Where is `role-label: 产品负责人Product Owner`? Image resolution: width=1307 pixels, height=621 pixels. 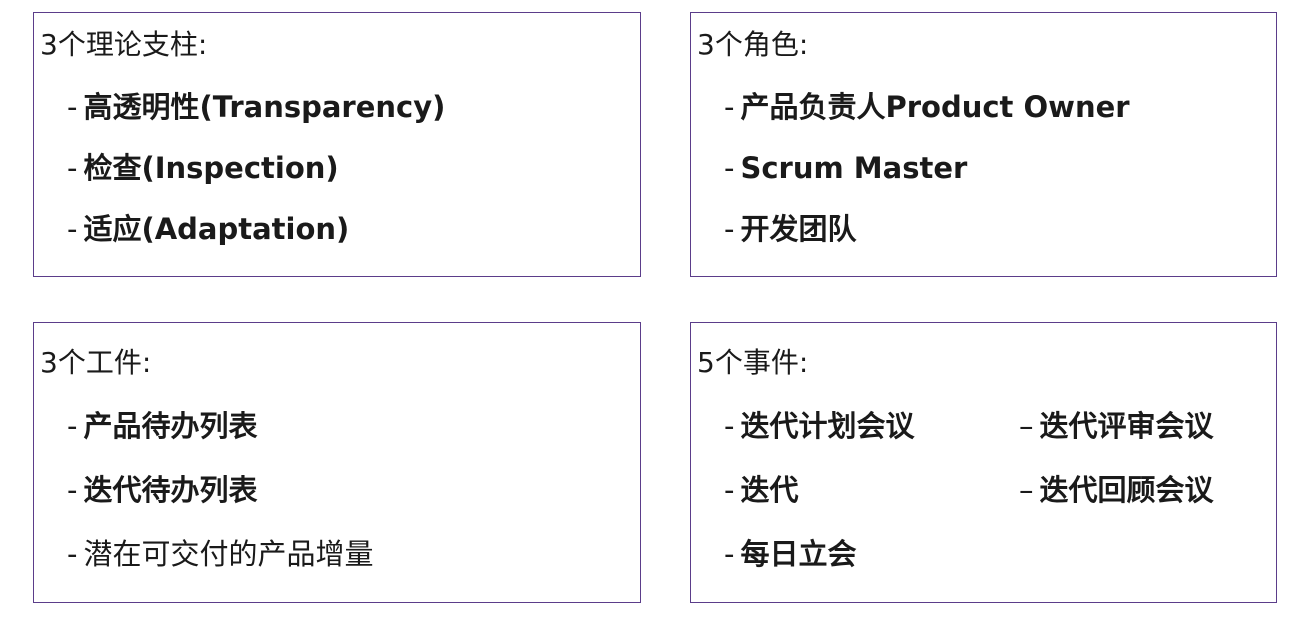
role-label: 产品负责人Product Owner is located at coordinates (935, 107).